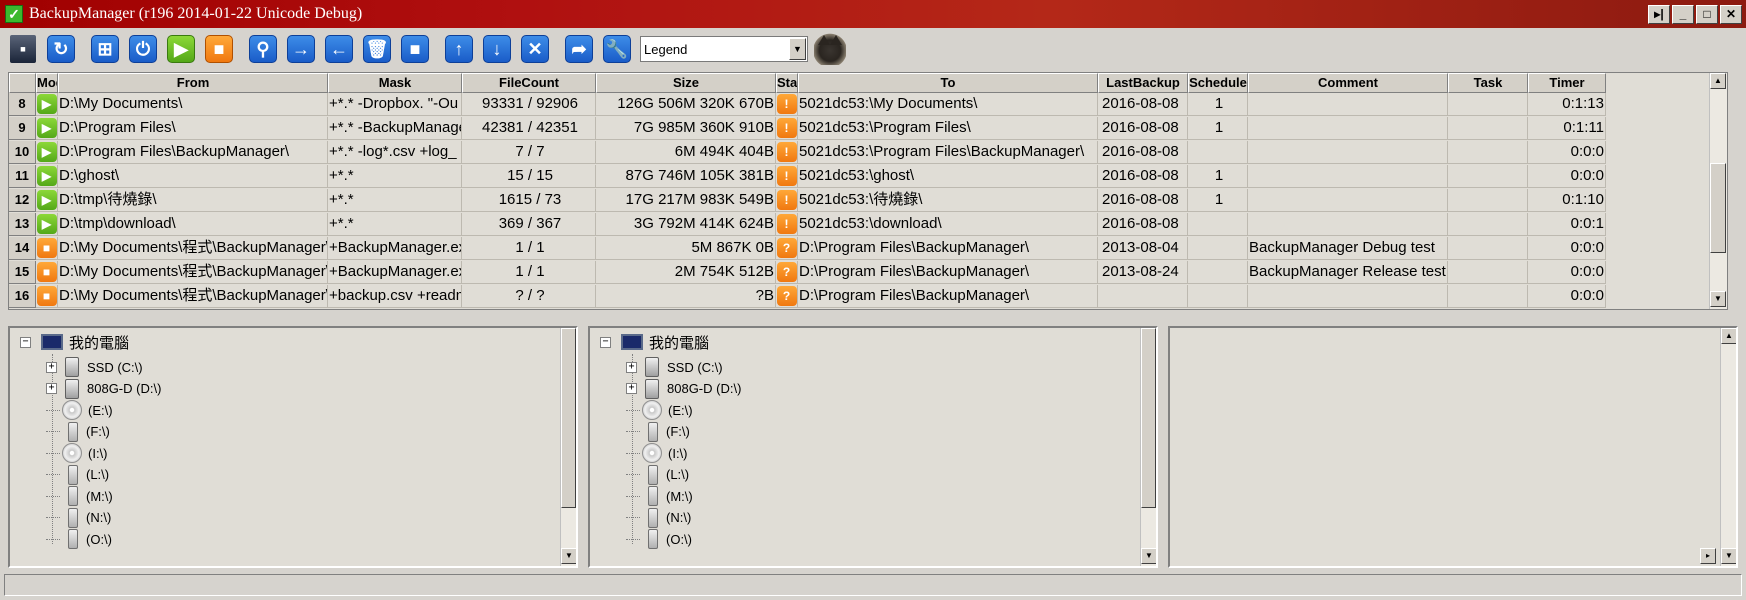 The image size is (1746, 600). Describe the element at coordinates (1707, 14) in the screenshot. I see `maximize-button: □` at that location.